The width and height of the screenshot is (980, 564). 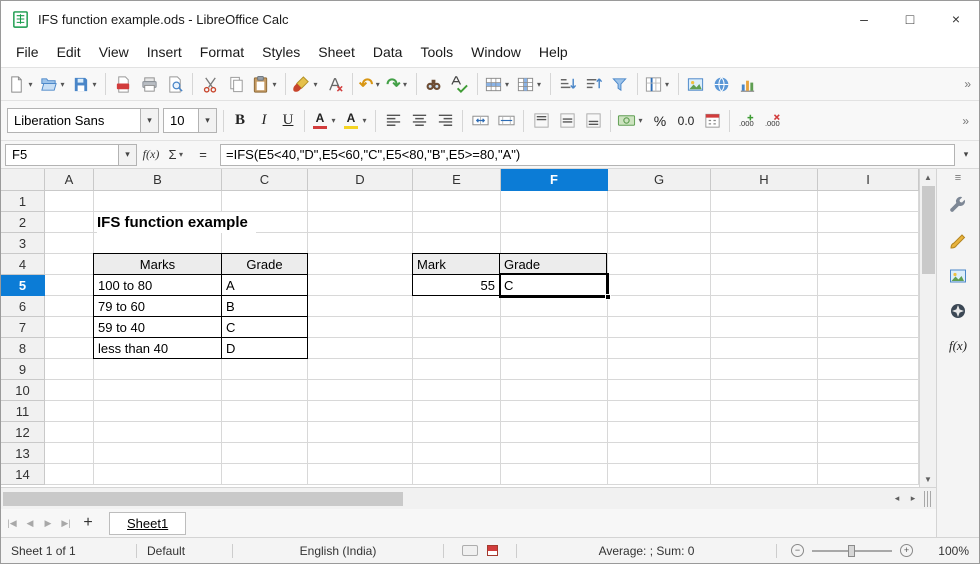 I want to click on scroll-up-icon: ▲, so click(x=928, y=177).